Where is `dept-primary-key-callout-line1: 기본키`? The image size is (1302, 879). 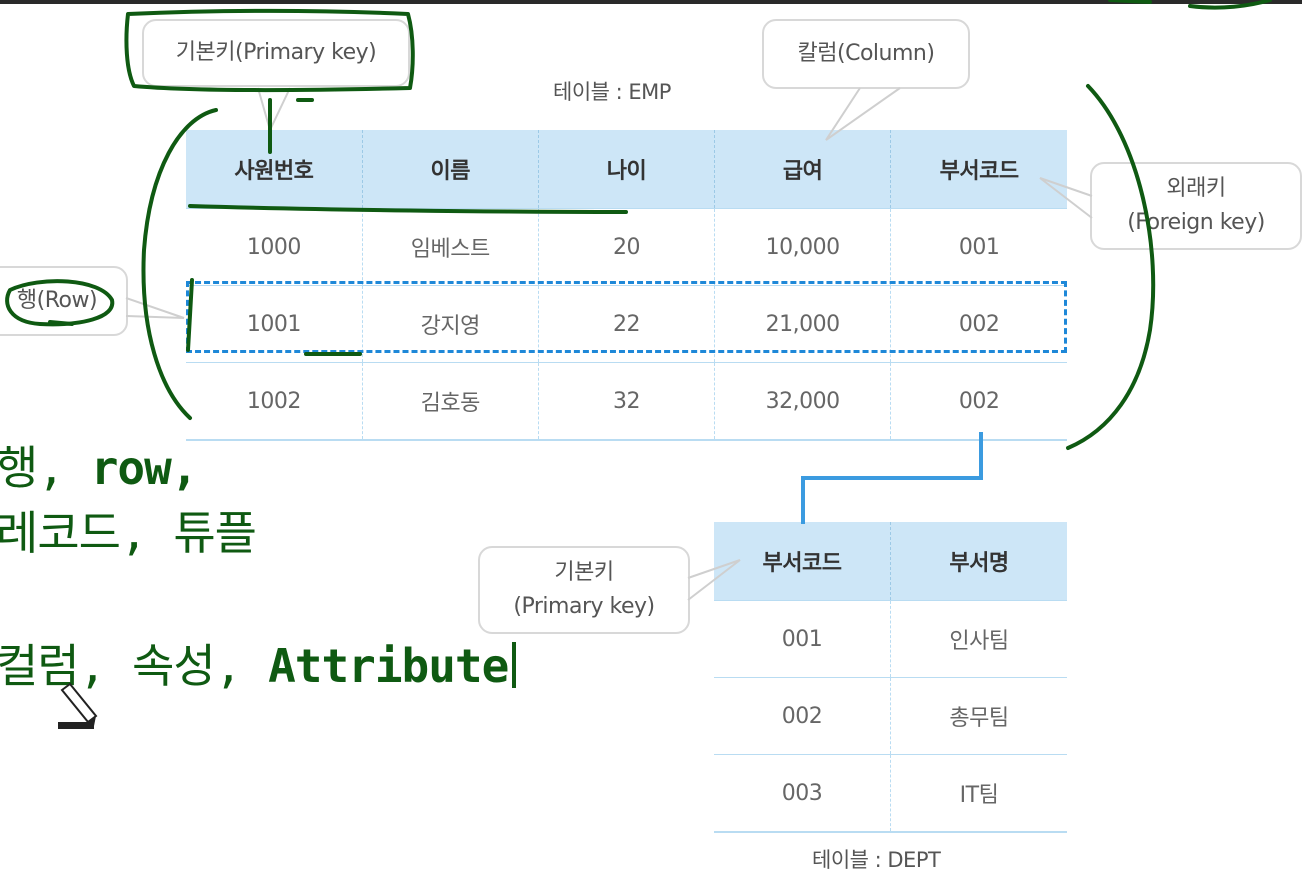 dept-primary-key-callout-line1: 기본키 is located at coordinates (584, 572).